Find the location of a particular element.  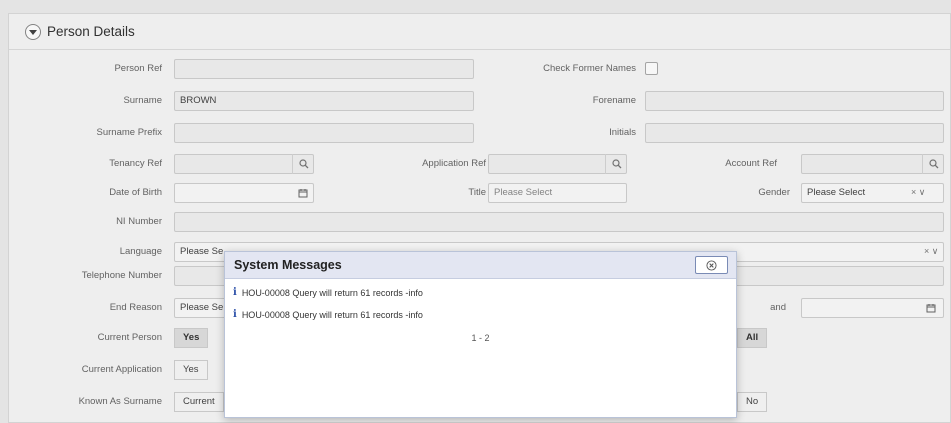

dialog-header: System Messages is located at coordinates (480, 265).